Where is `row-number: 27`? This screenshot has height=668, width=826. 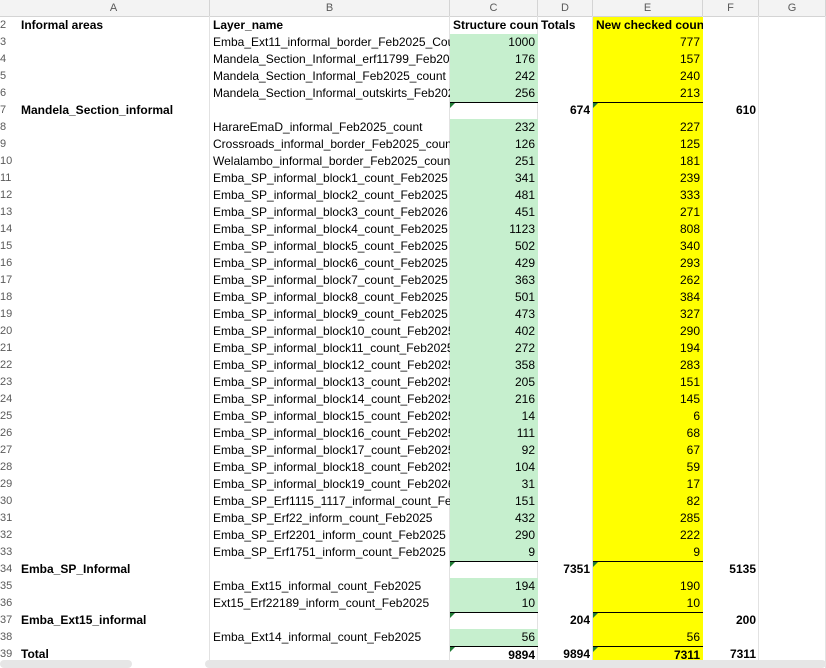 row-number: 27 is located at coordinates (9, 450).